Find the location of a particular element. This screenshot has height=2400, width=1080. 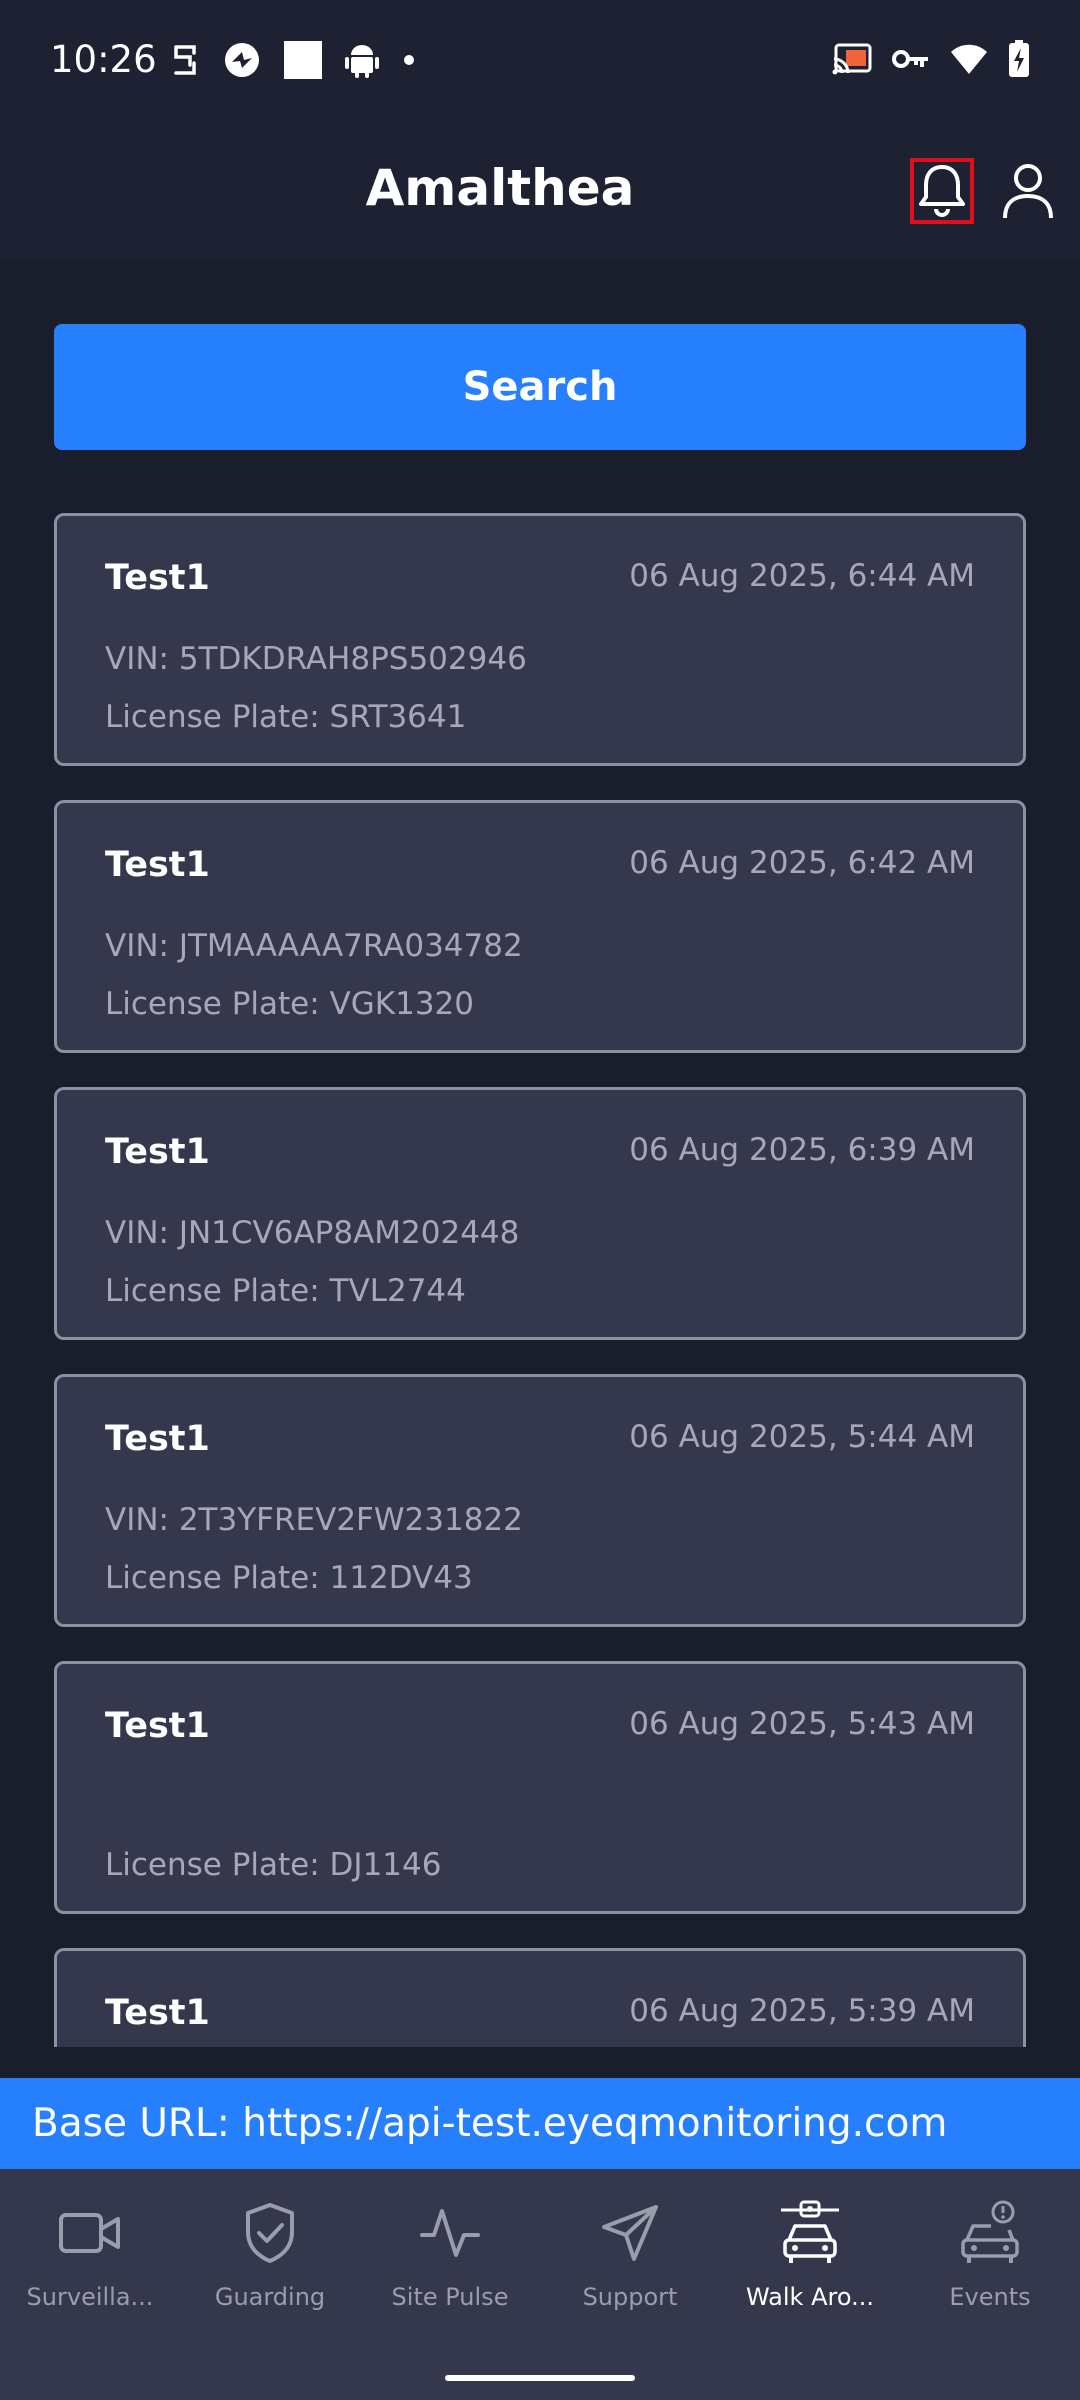

car-camera-icon is located at coordinates (810, 2231).